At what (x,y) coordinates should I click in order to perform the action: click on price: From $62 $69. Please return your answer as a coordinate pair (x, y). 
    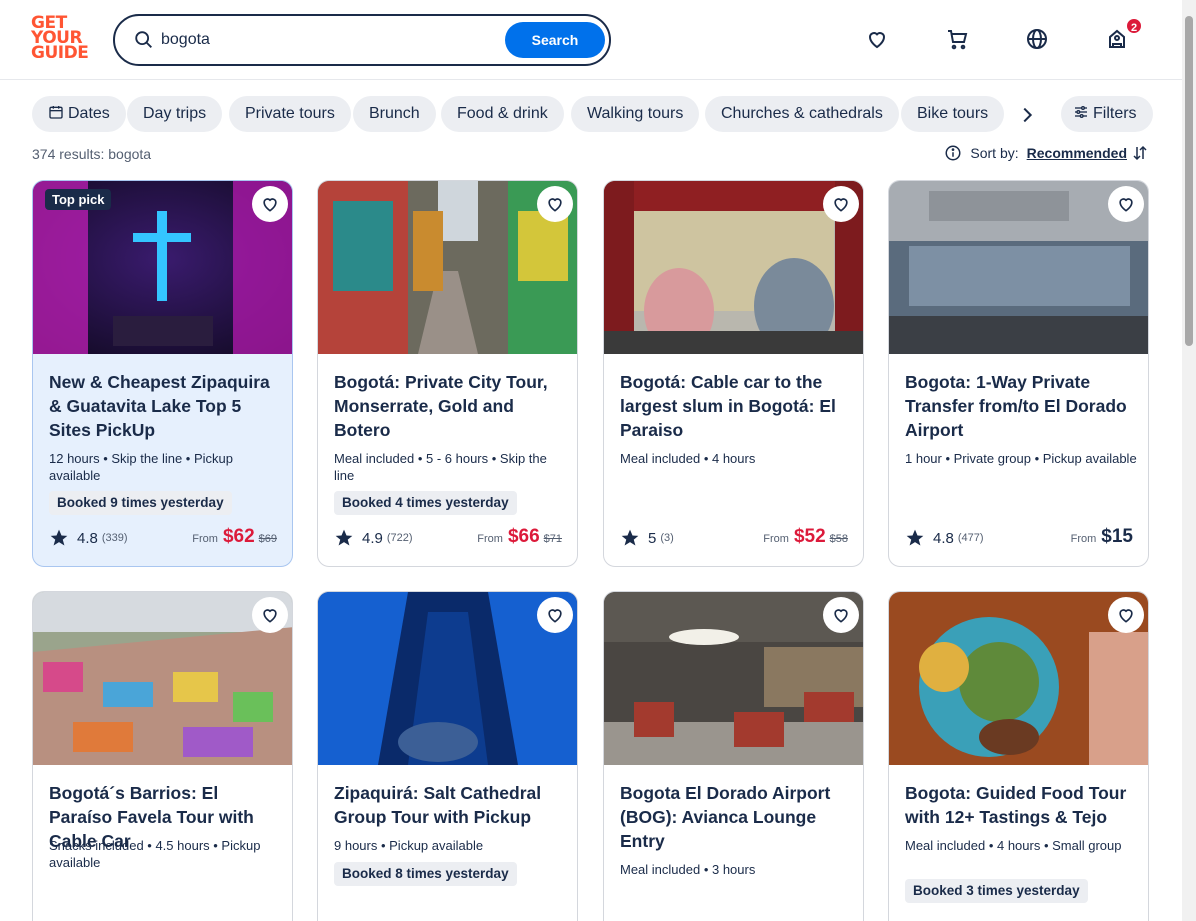
    Looking at the image, I should click on (234, 537).